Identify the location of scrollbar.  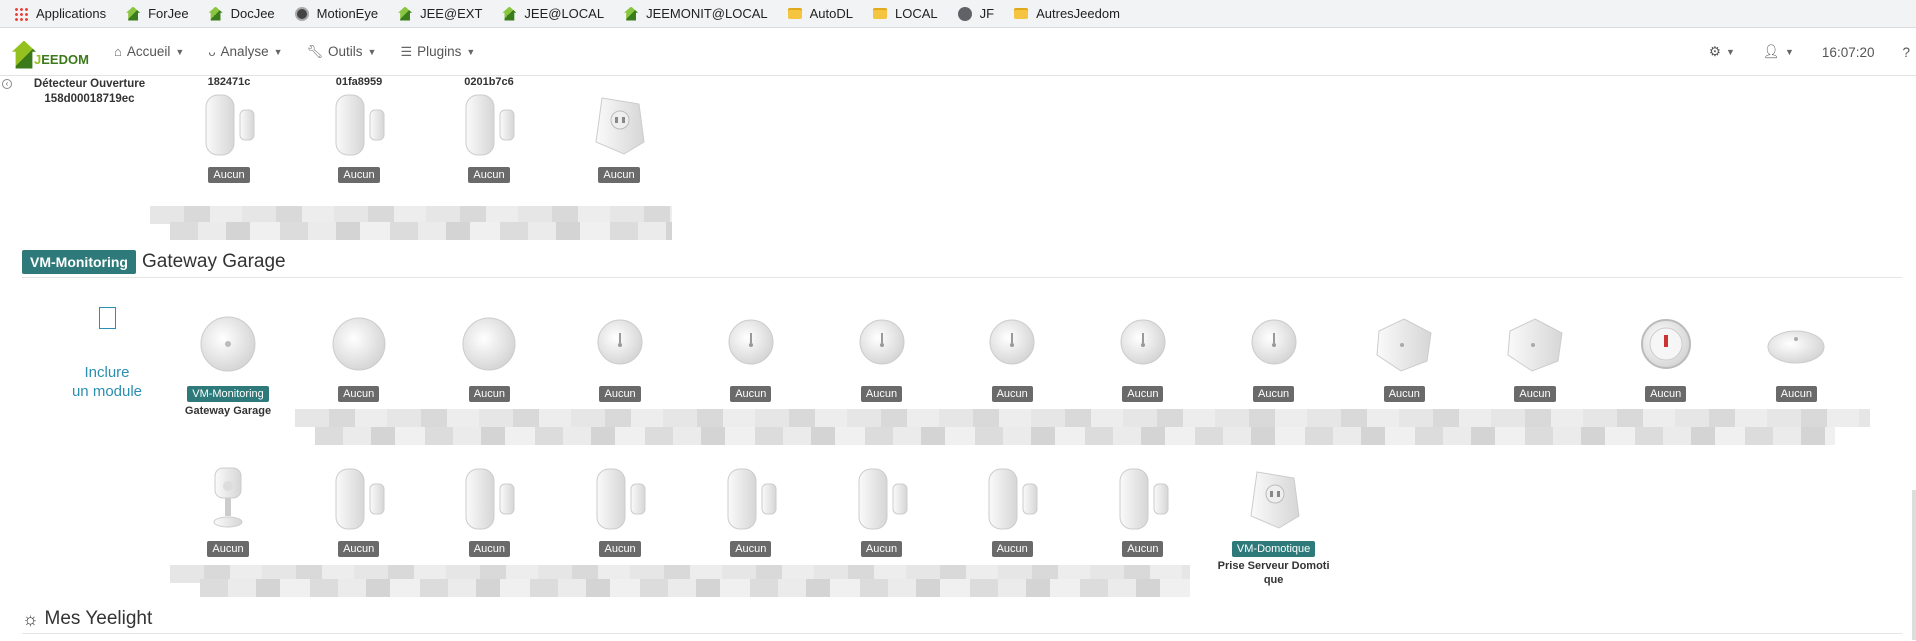
(1914, 565).